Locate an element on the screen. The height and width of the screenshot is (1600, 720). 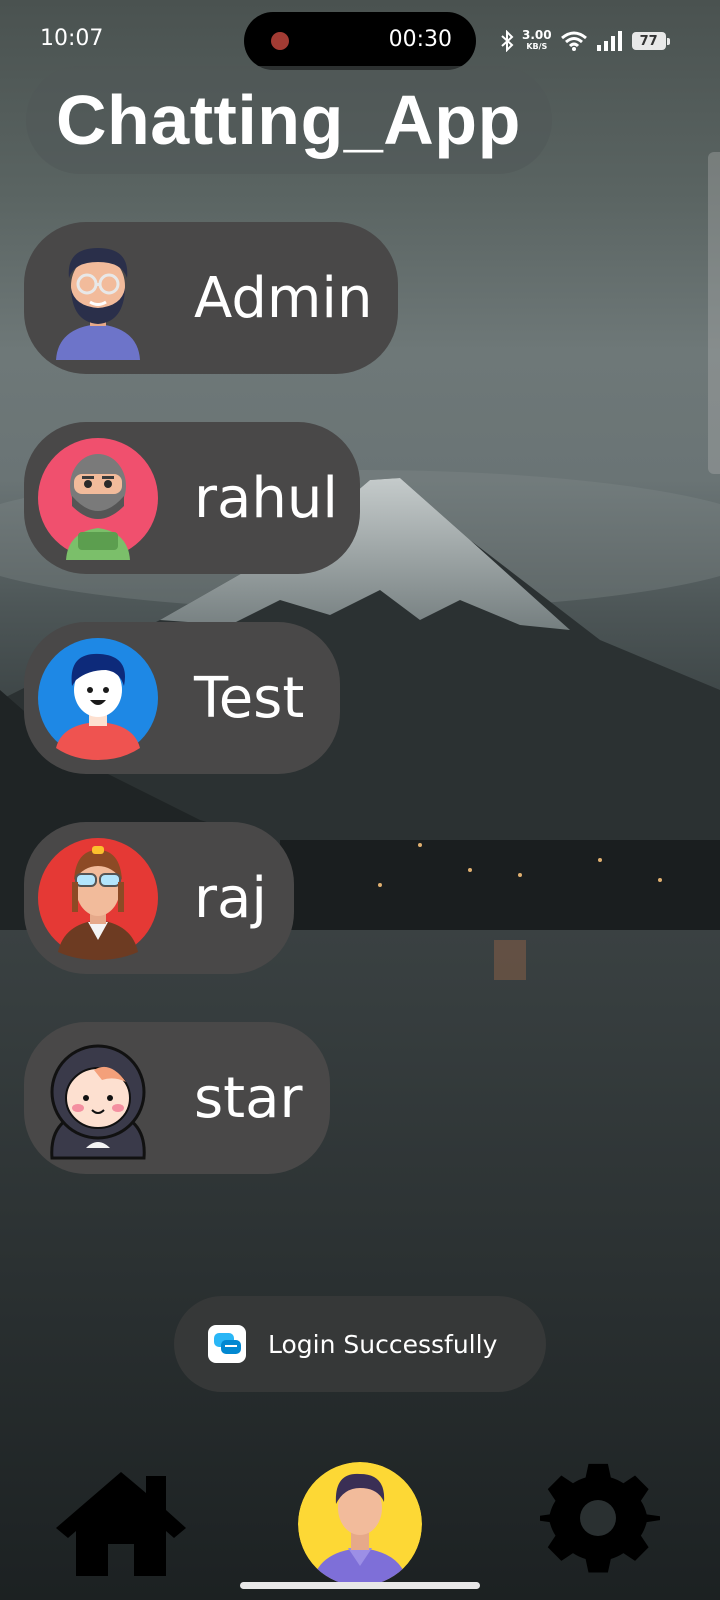
user-item-raj: raj is located at coordinates (159, 898).